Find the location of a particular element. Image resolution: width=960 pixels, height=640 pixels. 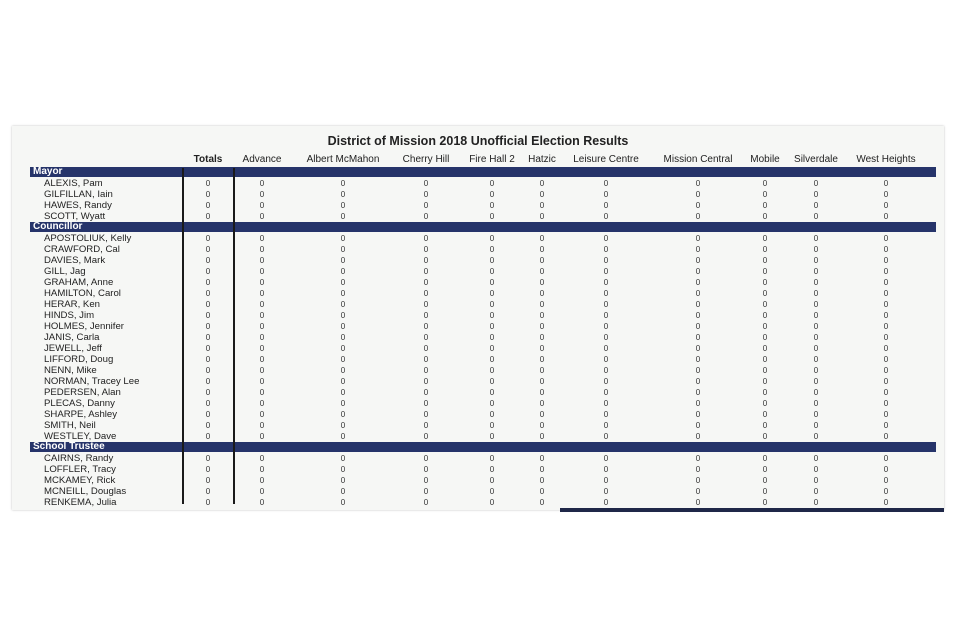

table-row: SMITH, Neil 0 0 0 0 0 0 0 0 0 0 0 is located at coordinates (483, 425).